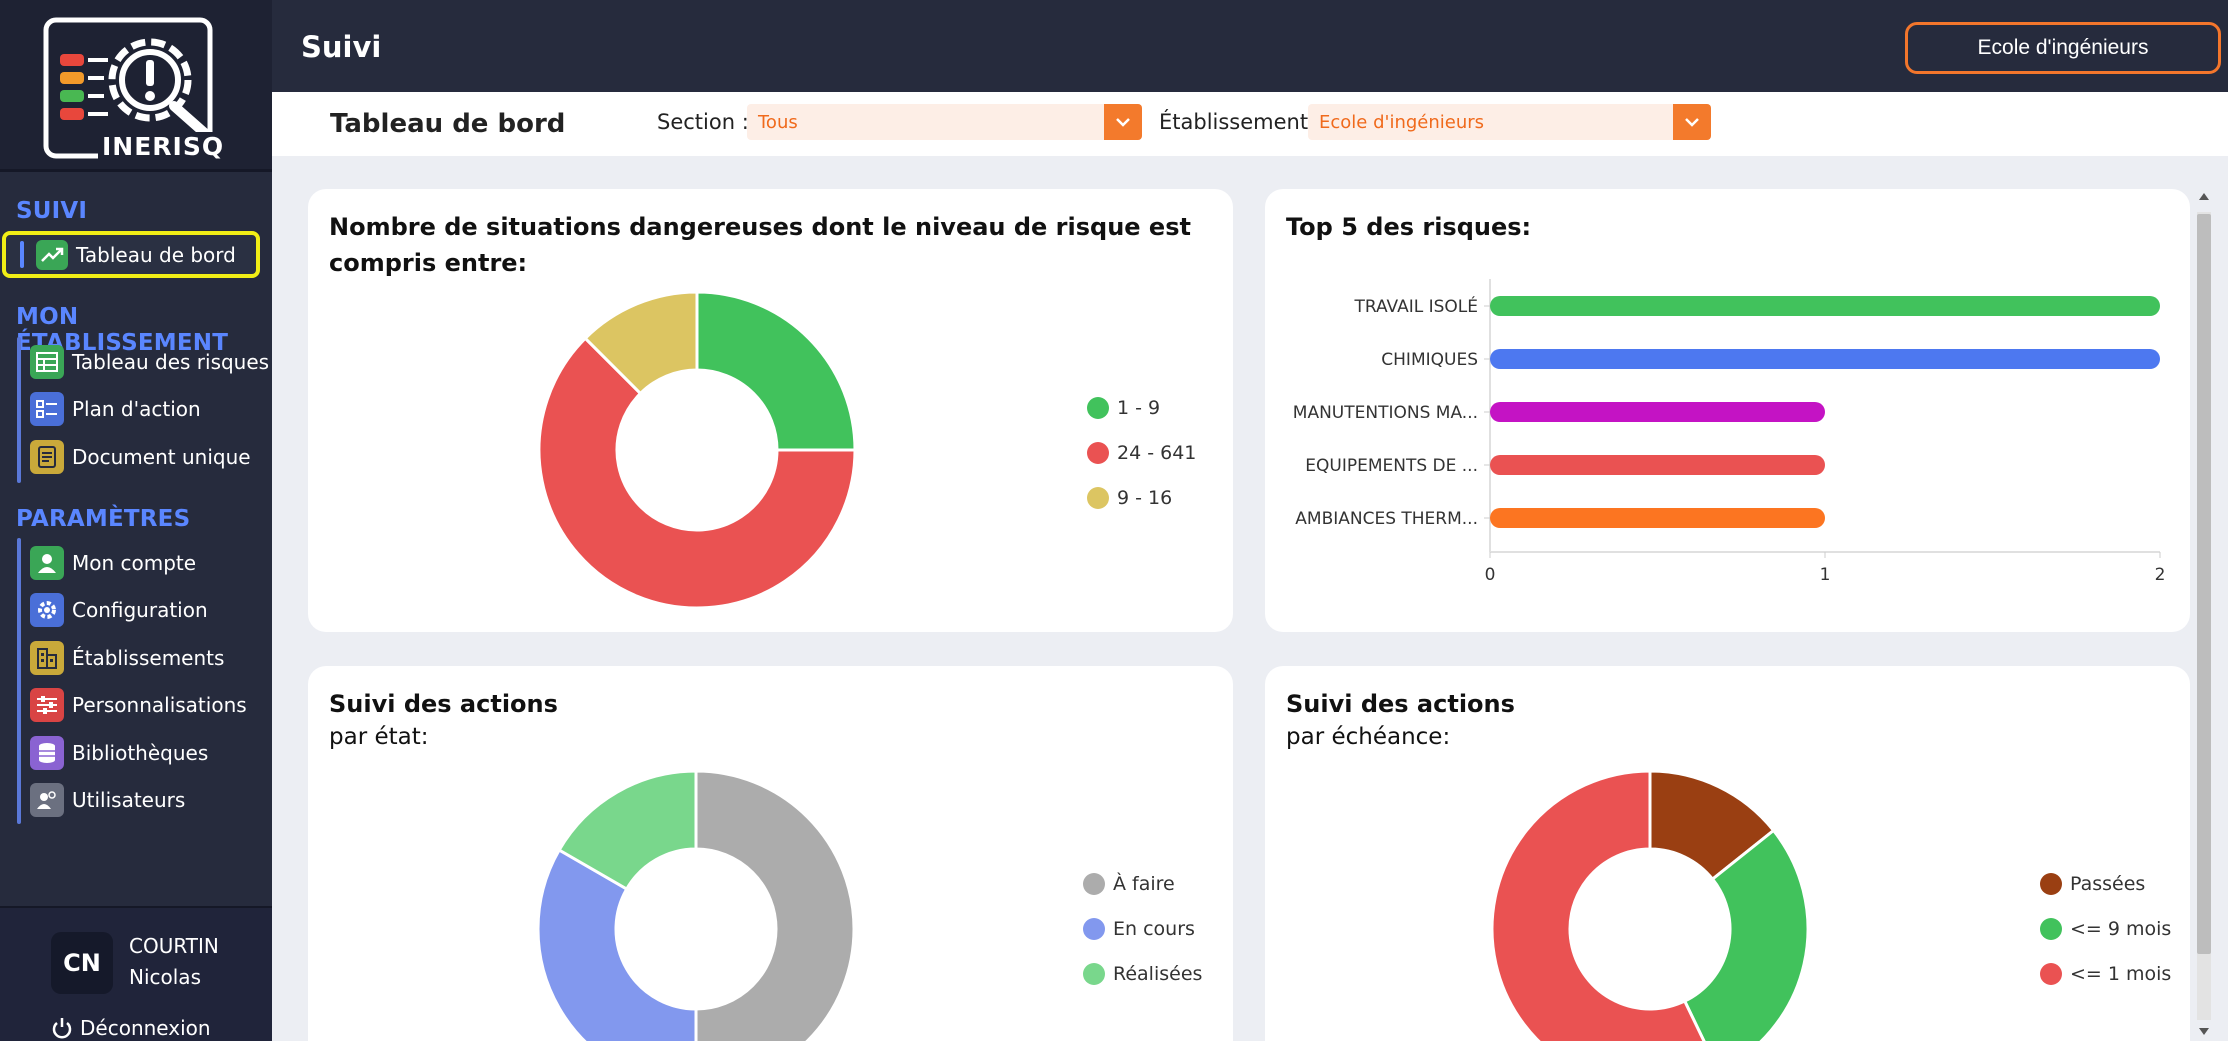  I want to click on y-tick-label: TRAVAIL ISOLÉ, so click(1415, 306).